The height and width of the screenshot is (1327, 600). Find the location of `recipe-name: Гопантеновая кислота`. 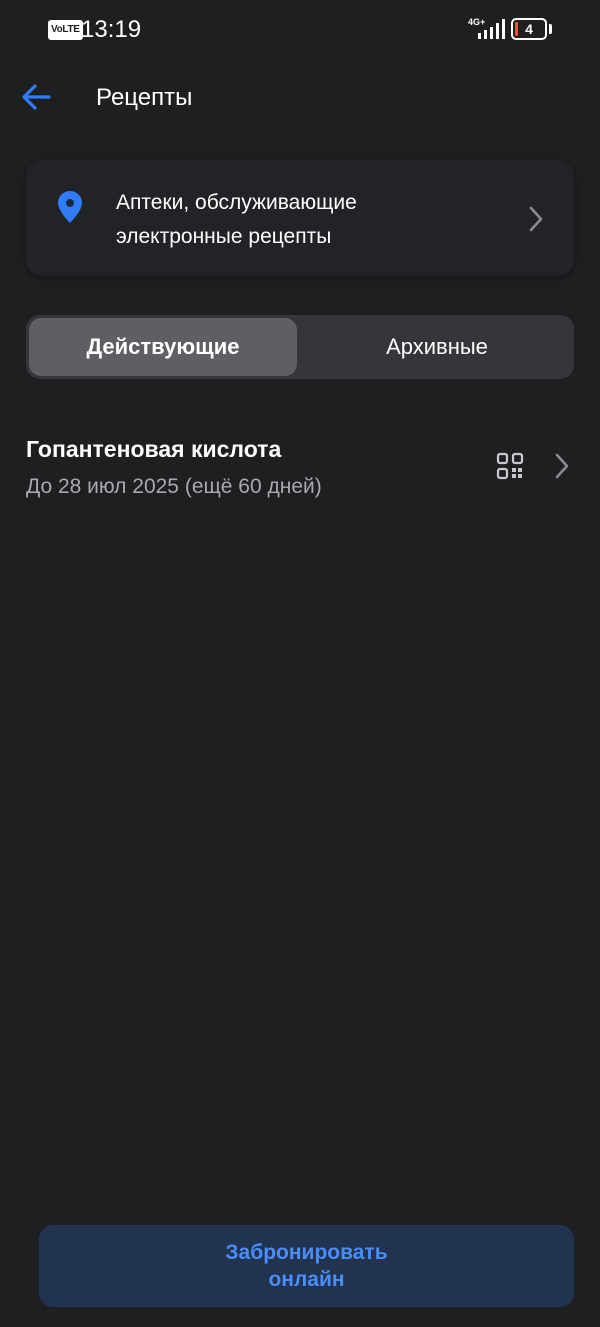

recipe-name: Гопантеновая кислота is located at coordinates (154, 449).